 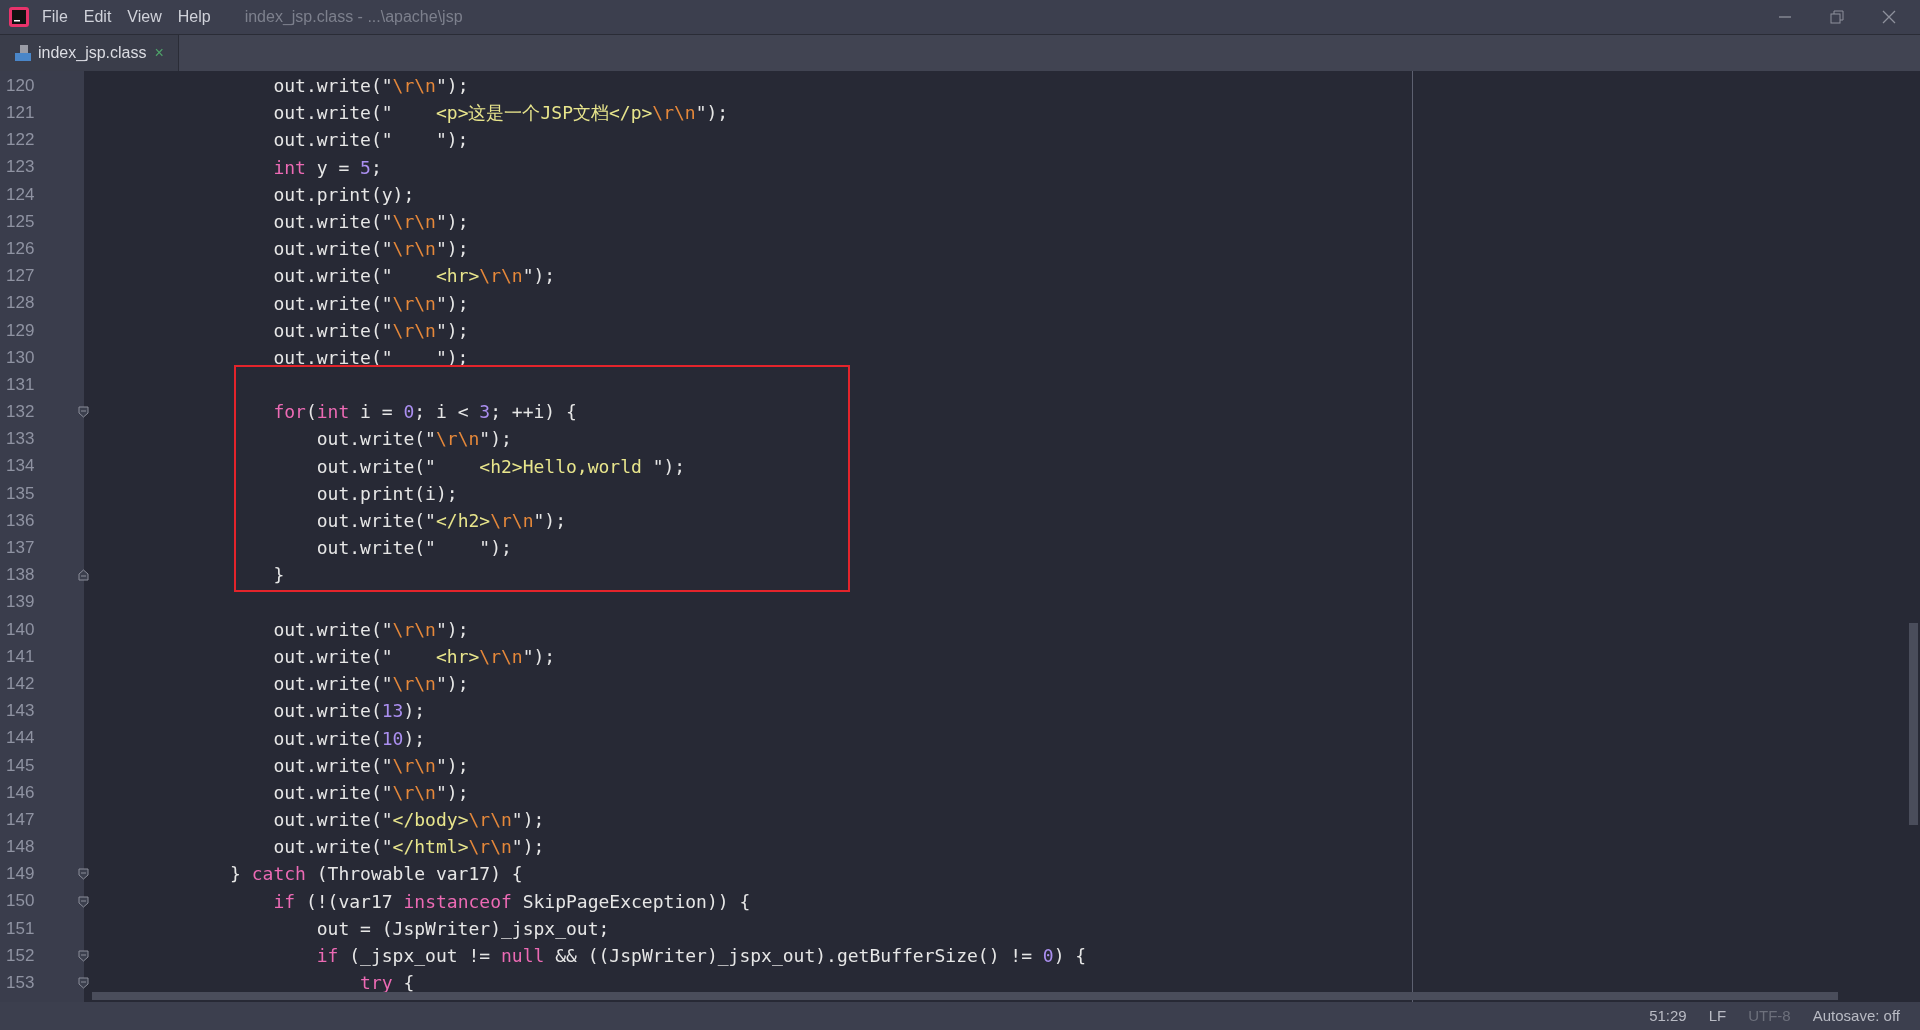 I want to click on line-number: 120, so click(x=20, y=85).